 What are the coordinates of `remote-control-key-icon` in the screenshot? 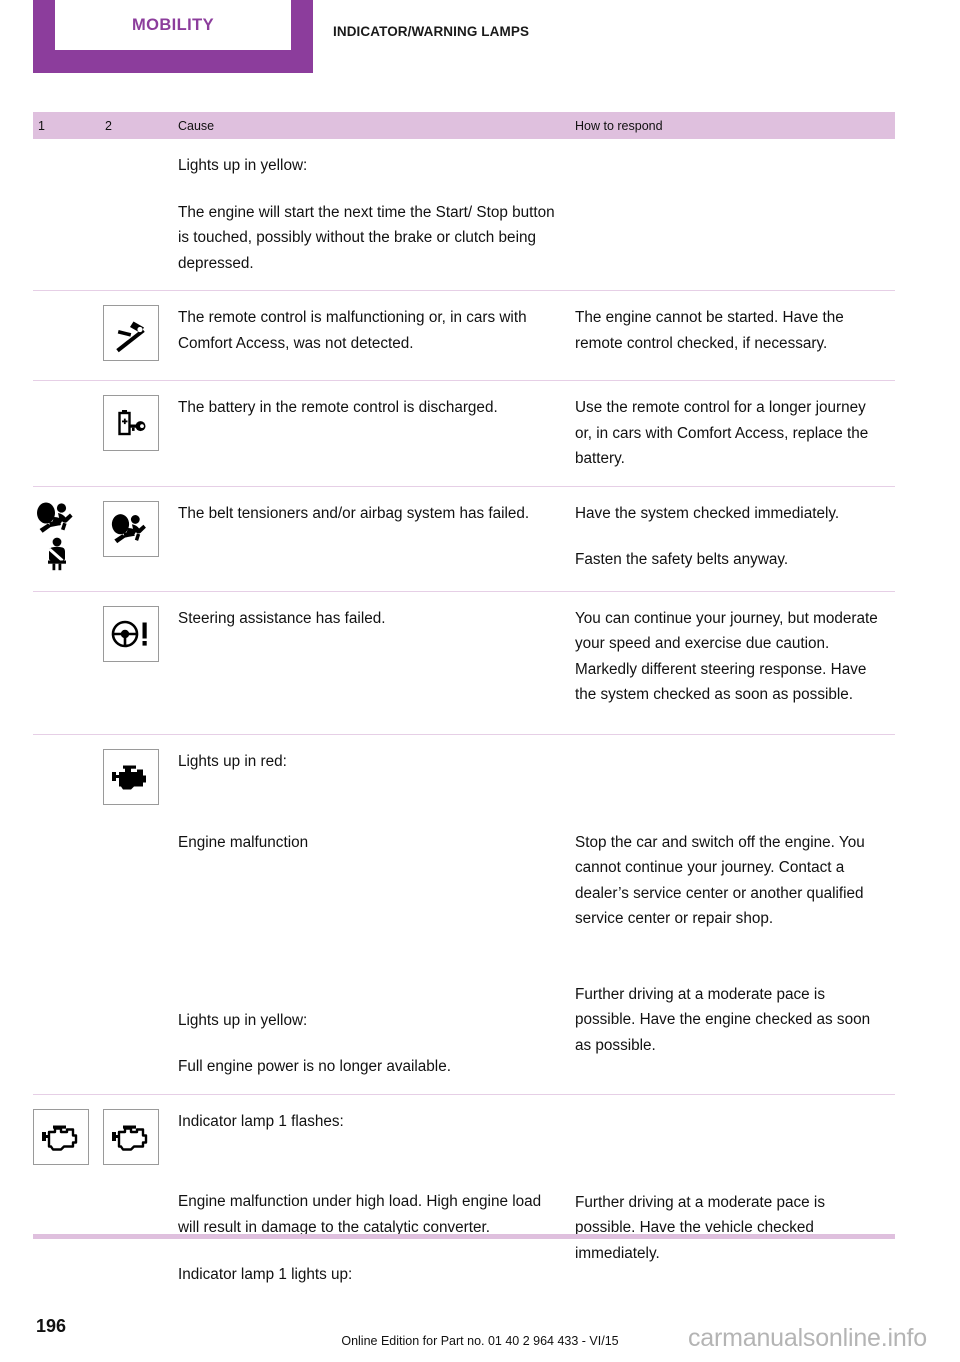 It's located at (131, 333).